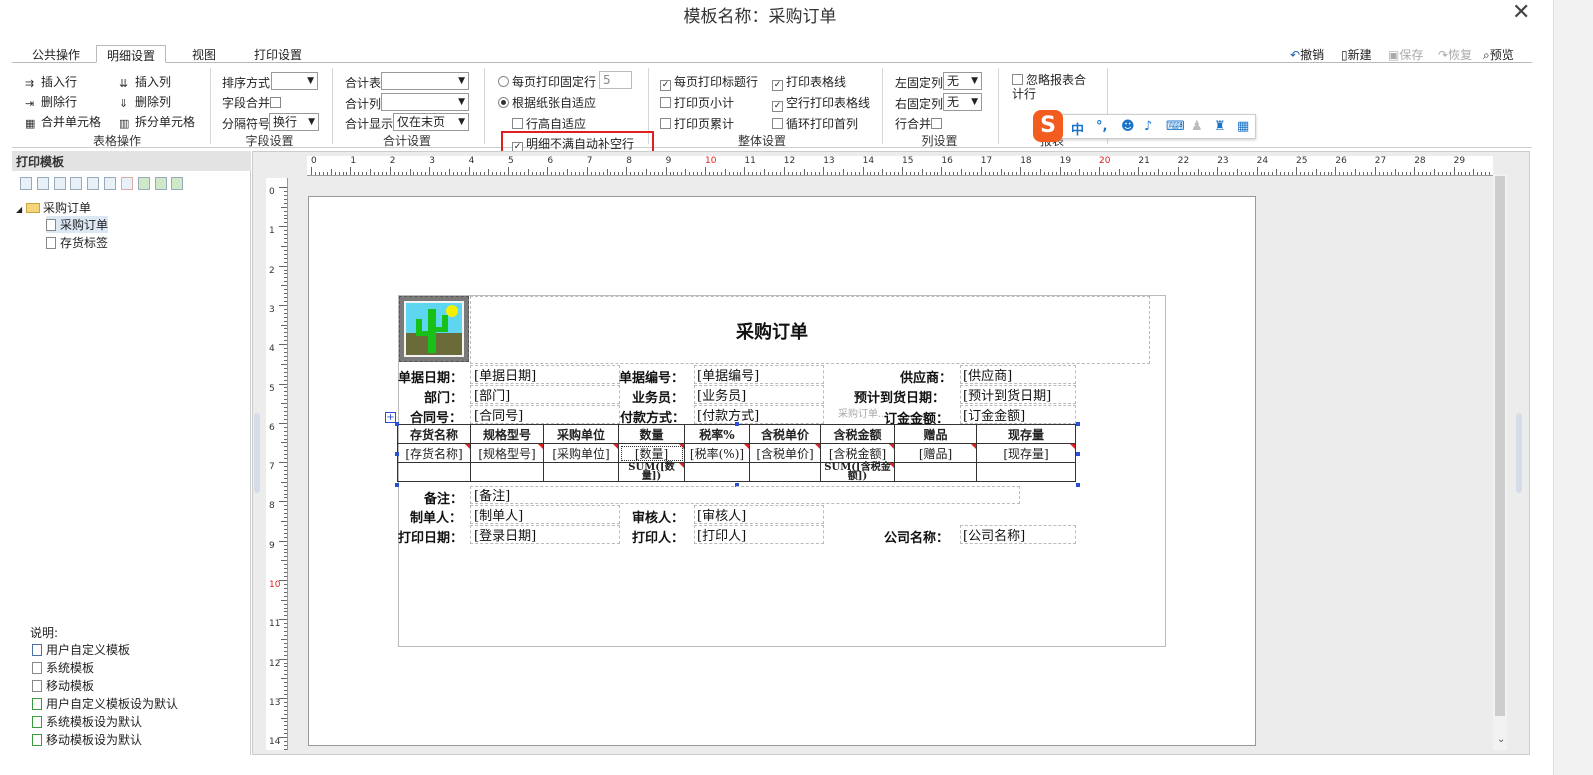 Image resolution: width=1593 pixels, height=775 pixels. What do you see at coordinates (721, 514) in the screenshot?
I see `auditor-field: [审核人]` at bounding box center [721, 514].